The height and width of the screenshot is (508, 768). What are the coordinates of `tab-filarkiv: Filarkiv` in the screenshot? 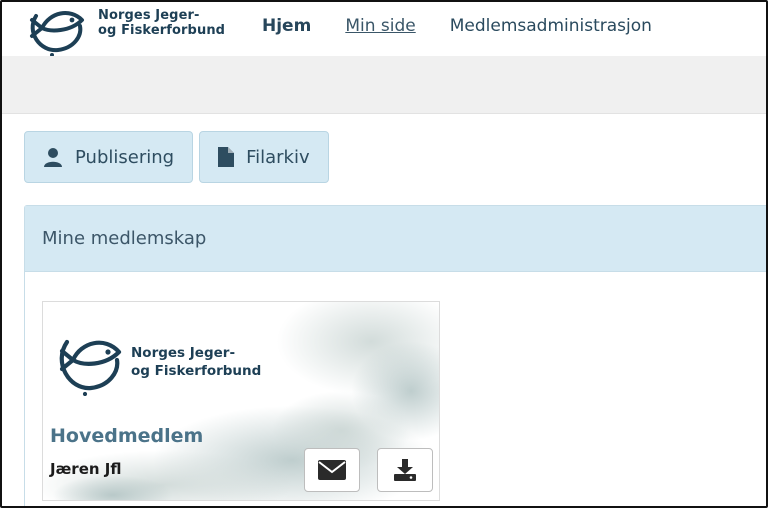 It's located at (264, 157).